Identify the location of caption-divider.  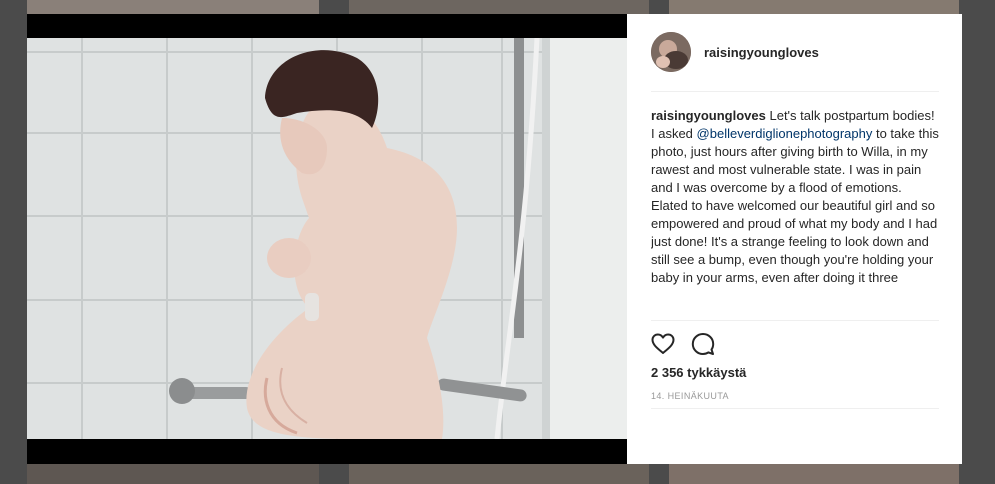
(795, 320).